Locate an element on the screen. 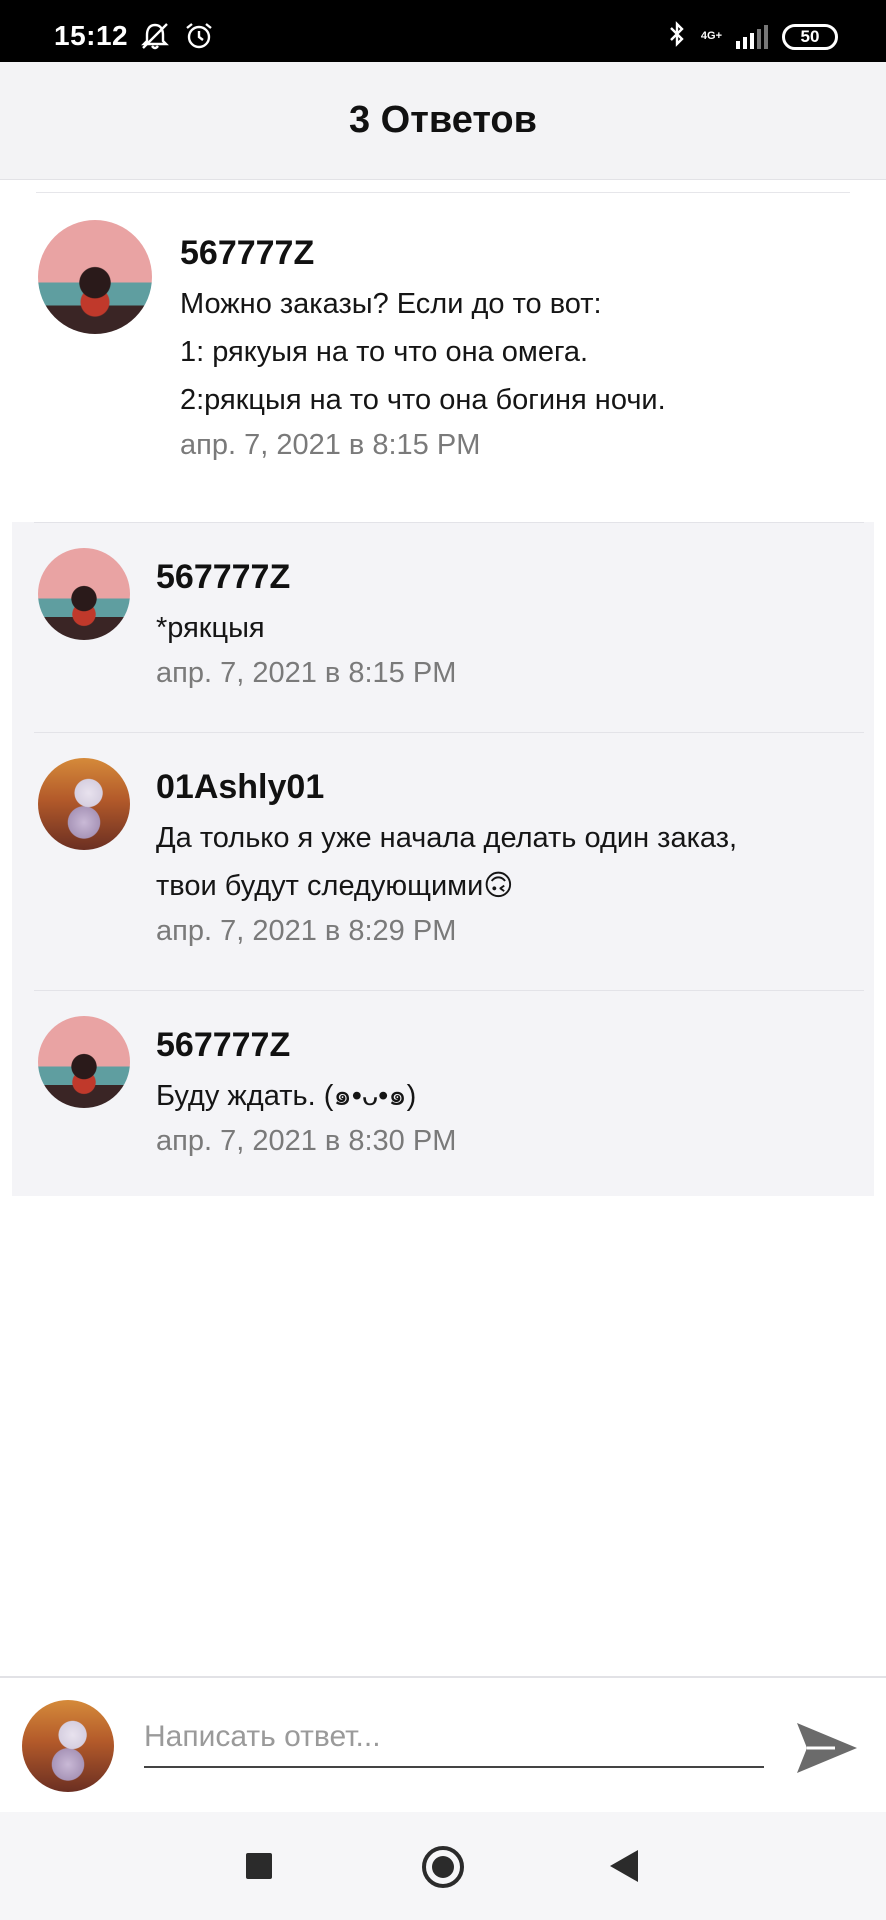 Image resolution: width=886 pixels, height=1920 pixels. send-icon is located at coordinates (827, 1748).